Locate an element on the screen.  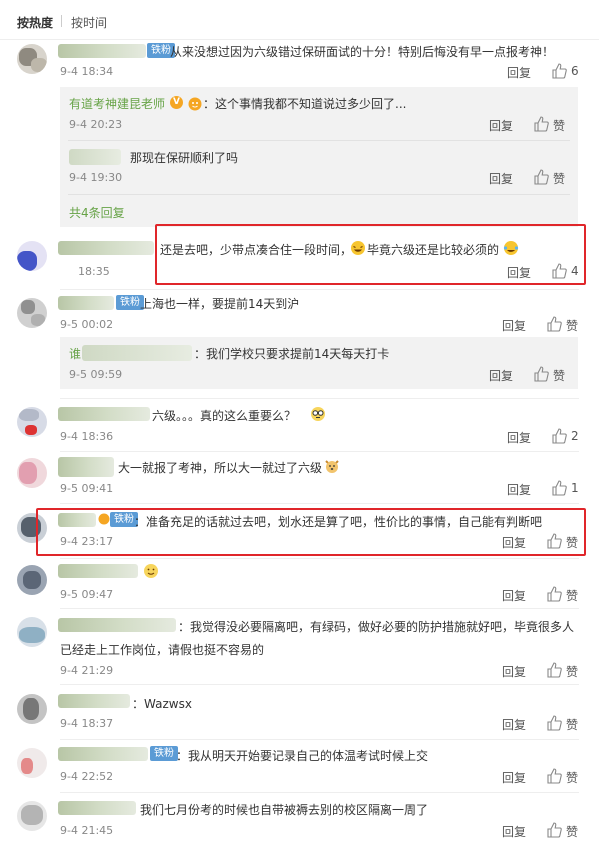
fan-badge: 铁粉 is located at coordinates (164, 753).